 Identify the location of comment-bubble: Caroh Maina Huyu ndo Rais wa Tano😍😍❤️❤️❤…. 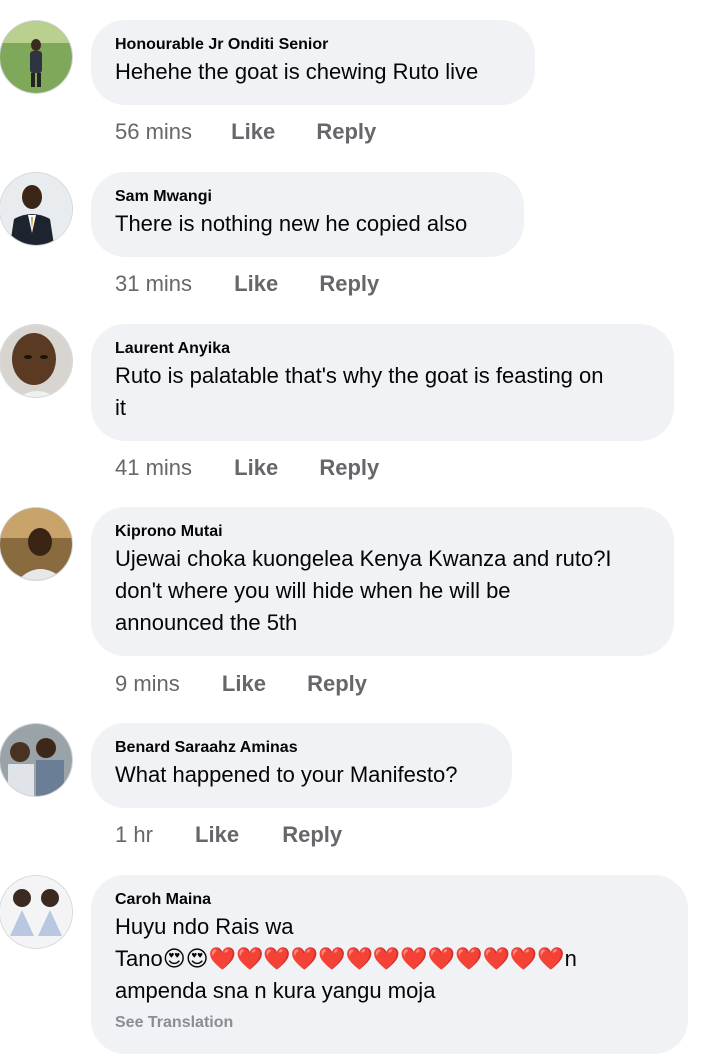
(389, 964).